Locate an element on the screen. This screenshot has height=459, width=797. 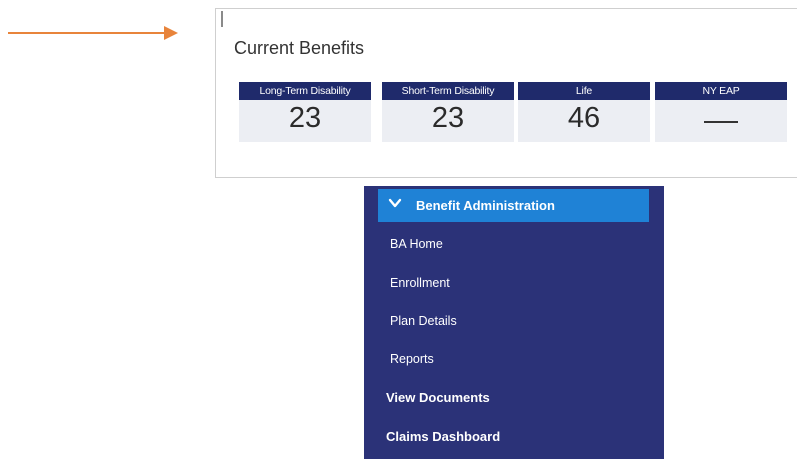
panel-title: Current Benefits is located at coordinates (299, 48).